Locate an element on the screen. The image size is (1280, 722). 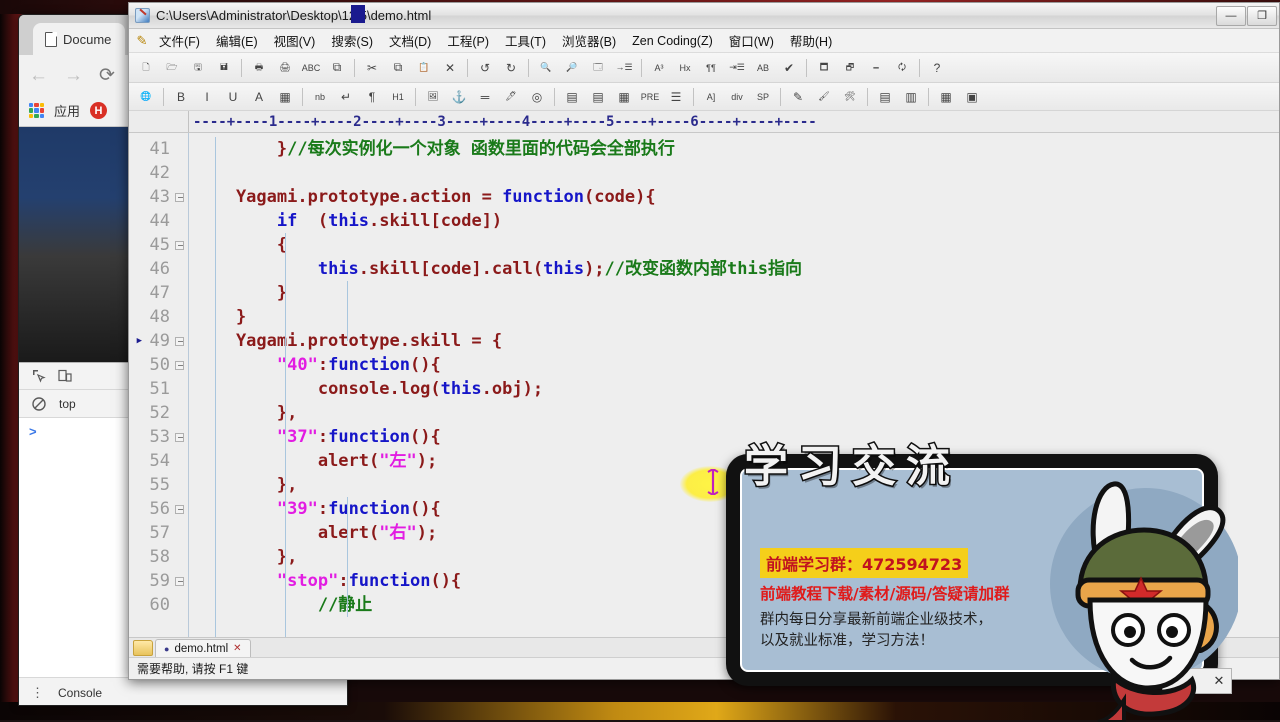
span-tag-icon: SP is located at coordinates (763, 97).